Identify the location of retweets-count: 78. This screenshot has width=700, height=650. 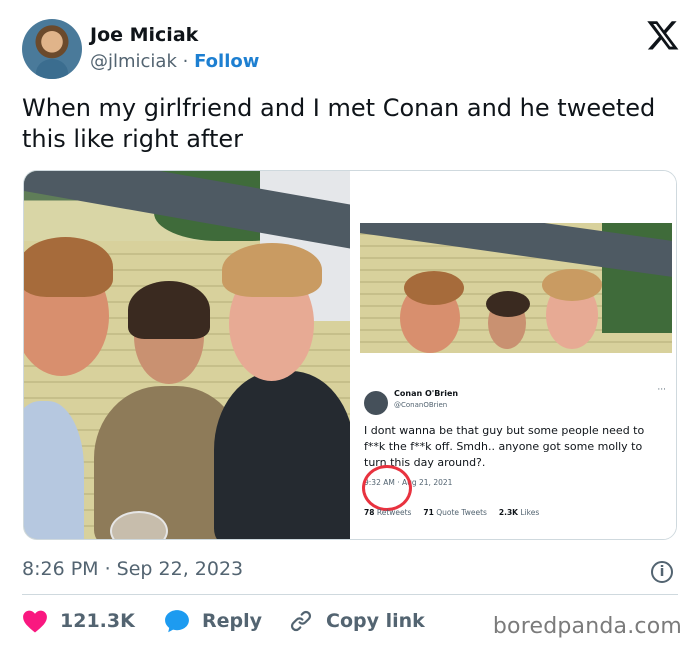
(369, 512).